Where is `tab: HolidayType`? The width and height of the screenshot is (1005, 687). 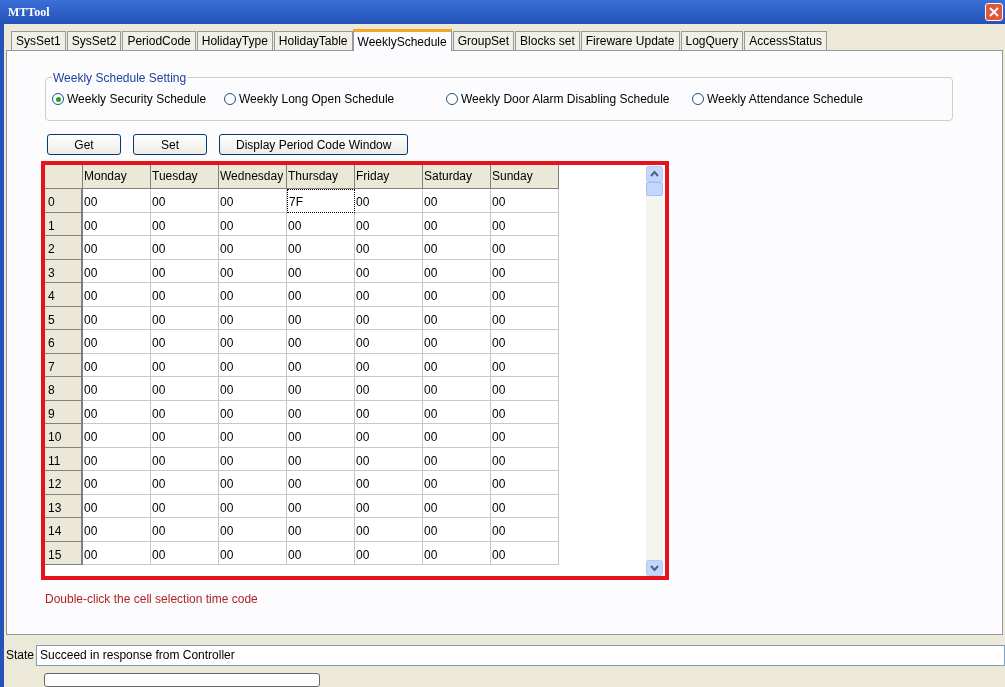
tab: HolidayType is located at coordinates (234, 40).